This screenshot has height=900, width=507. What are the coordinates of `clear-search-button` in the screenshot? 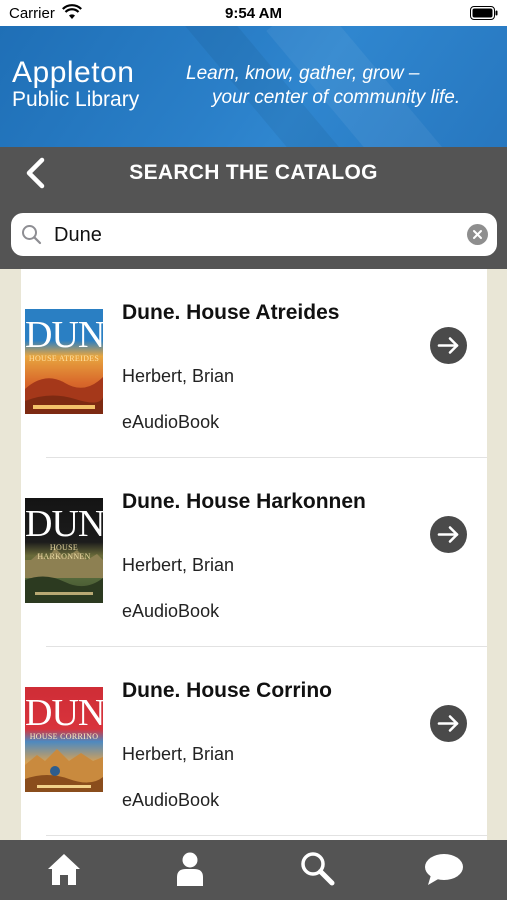 It's located at (477, 234).